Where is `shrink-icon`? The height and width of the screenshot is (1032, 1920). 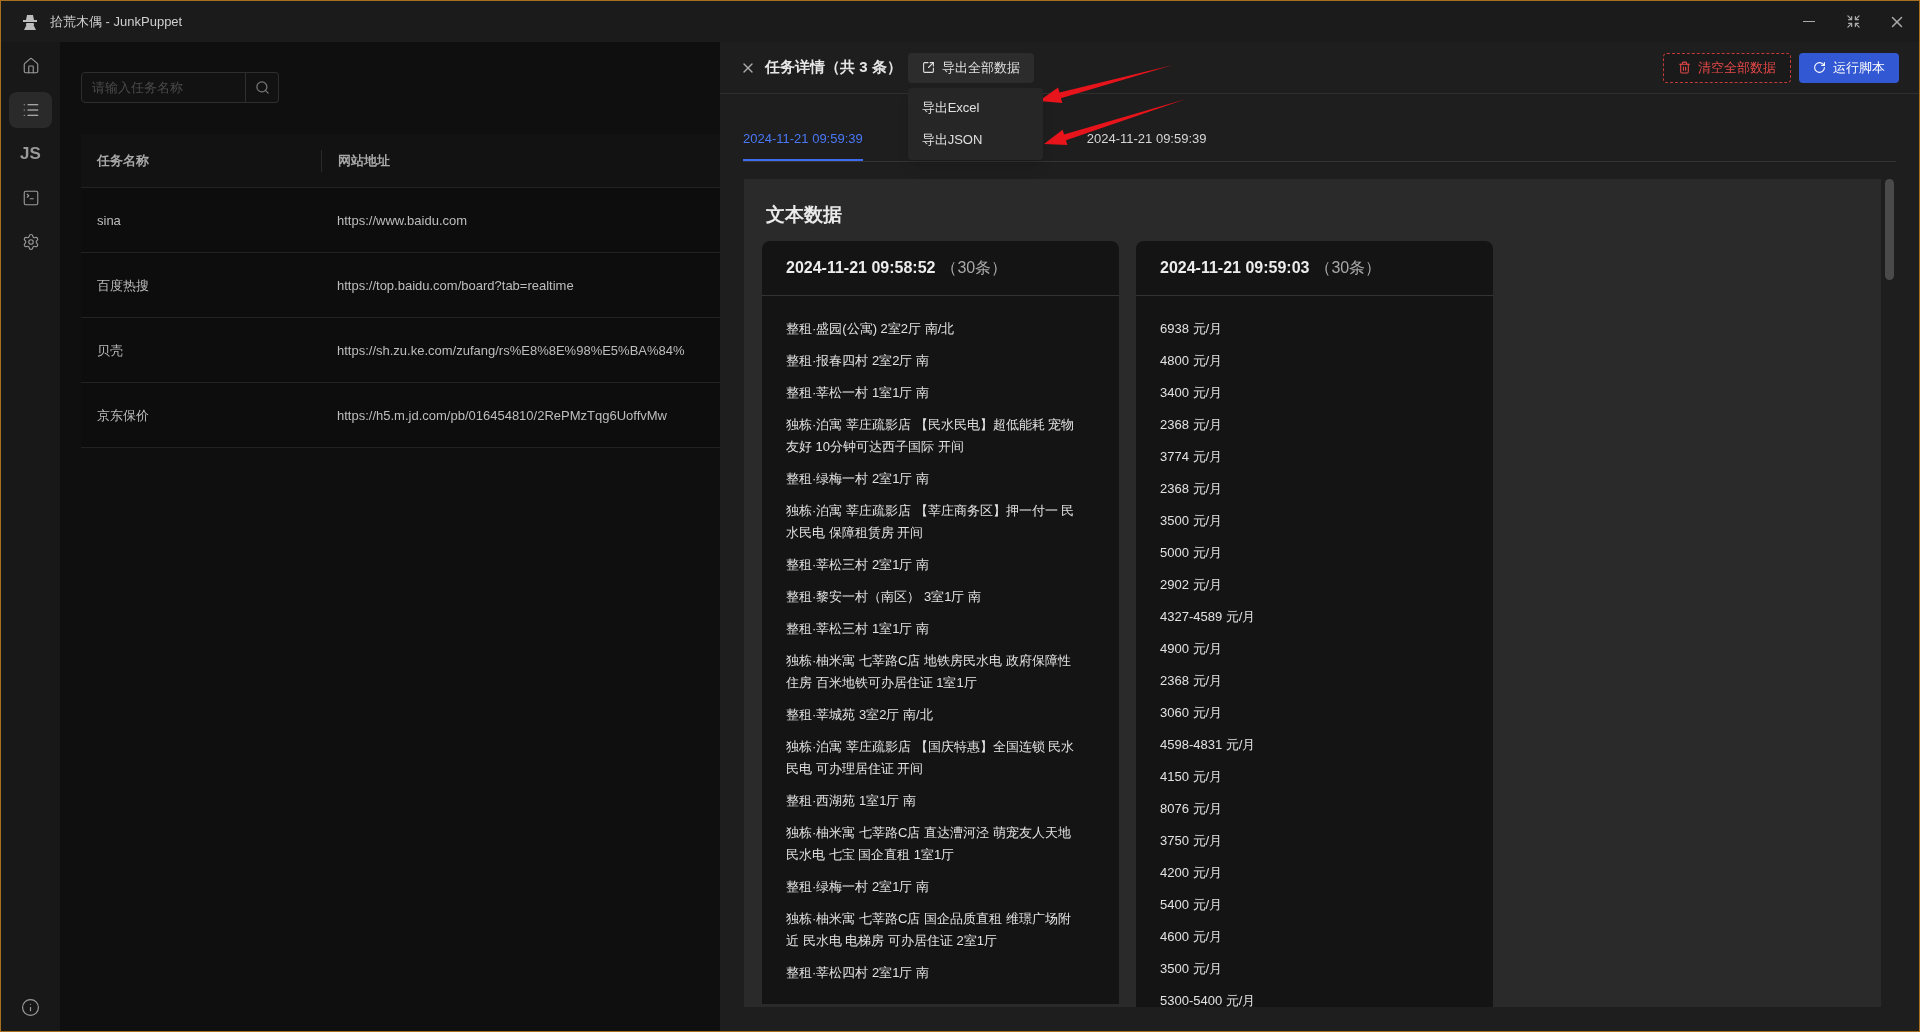
shrink-icon is located at coordinates (1853, 21).